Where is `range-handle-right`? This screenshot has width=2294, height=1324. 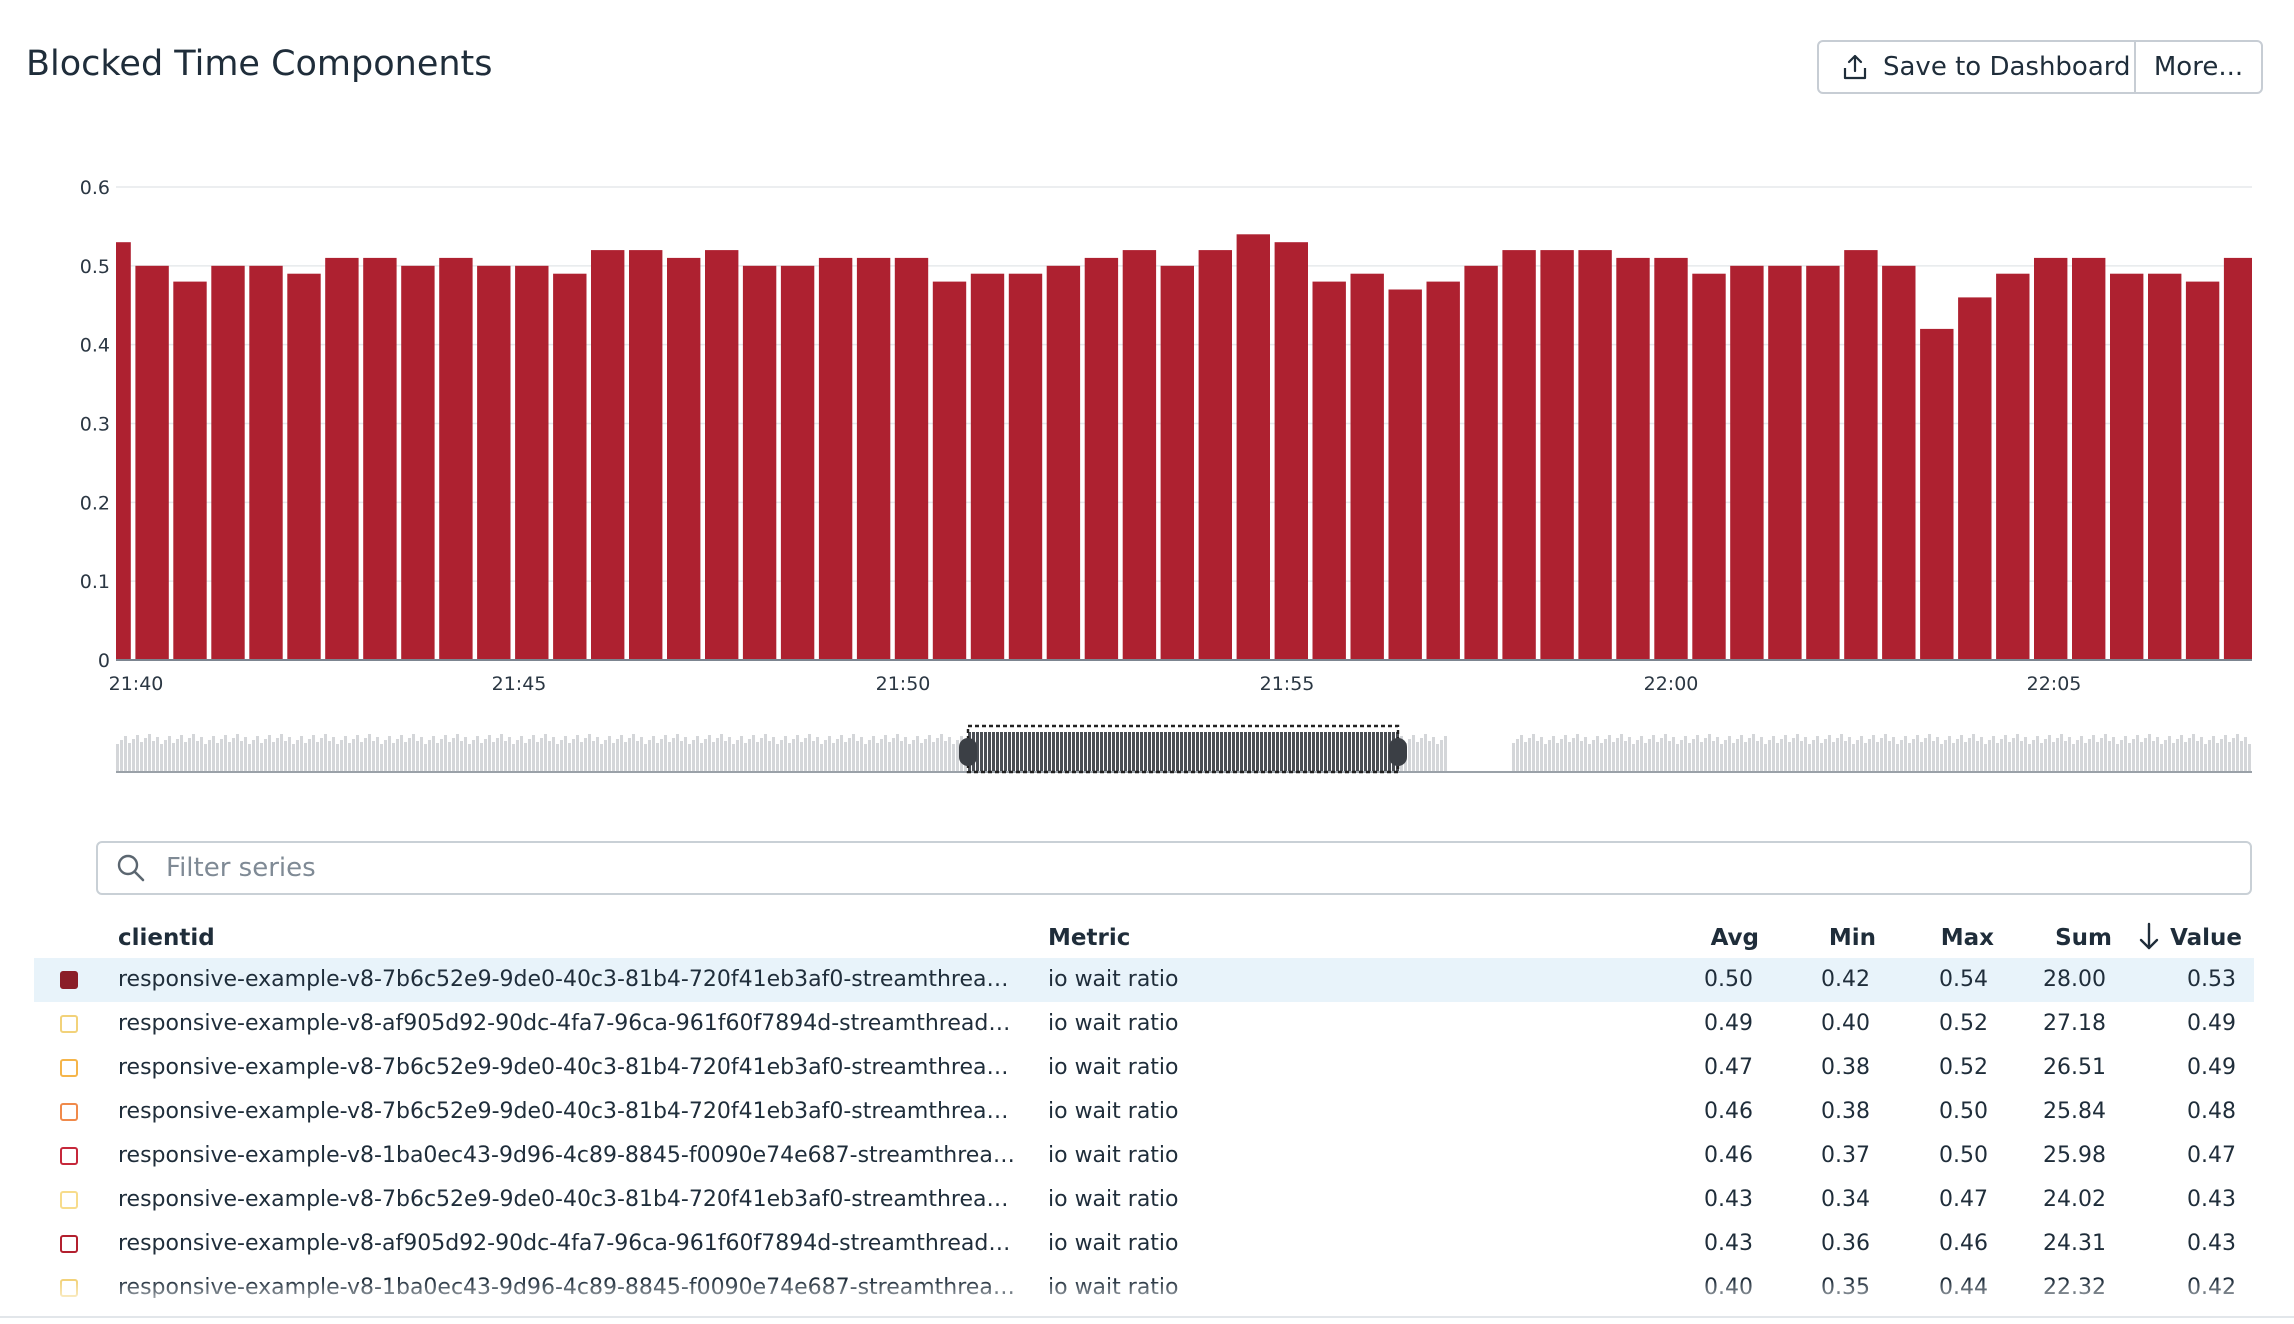 range-handle-right is located at coordinates (1398, 752).